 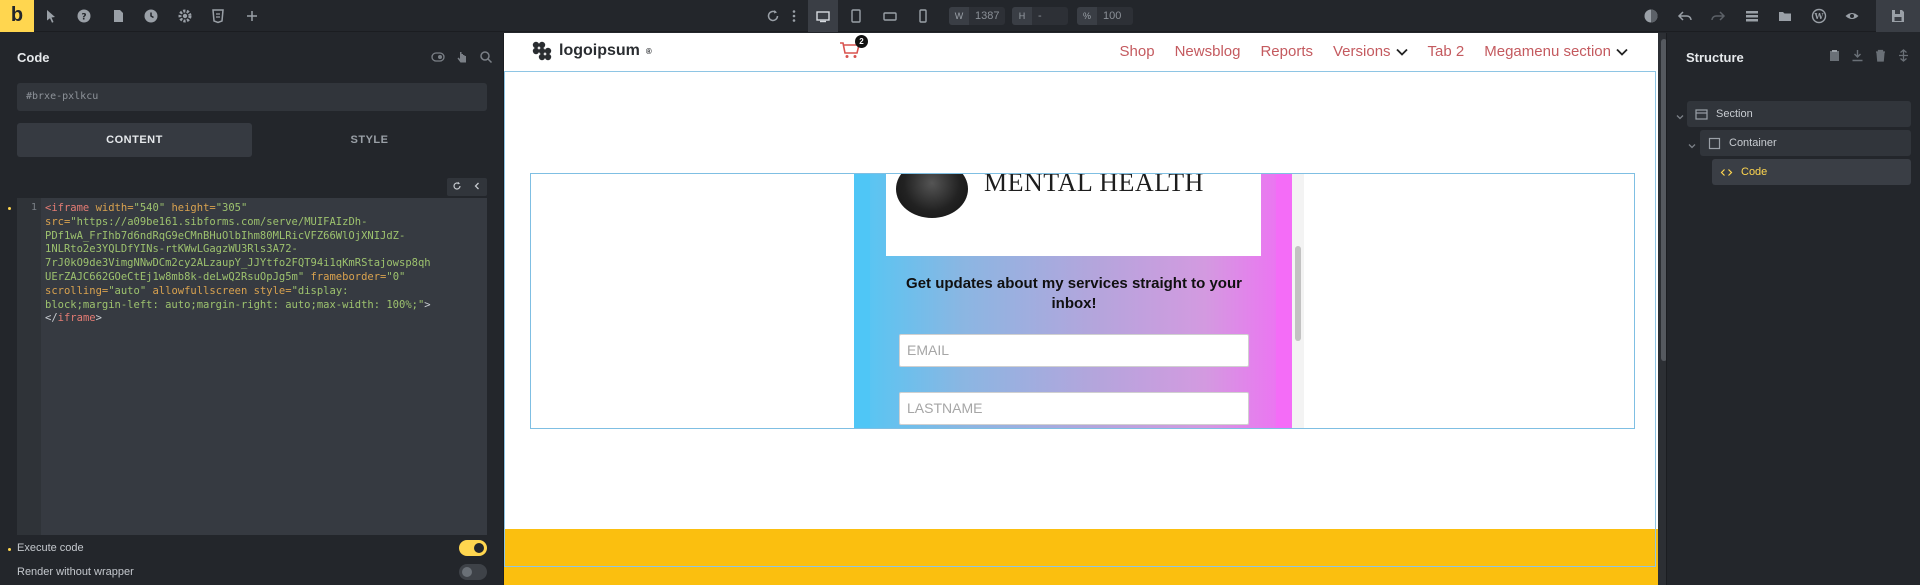 I want to click on history-icon, so click(x=151, y=16).